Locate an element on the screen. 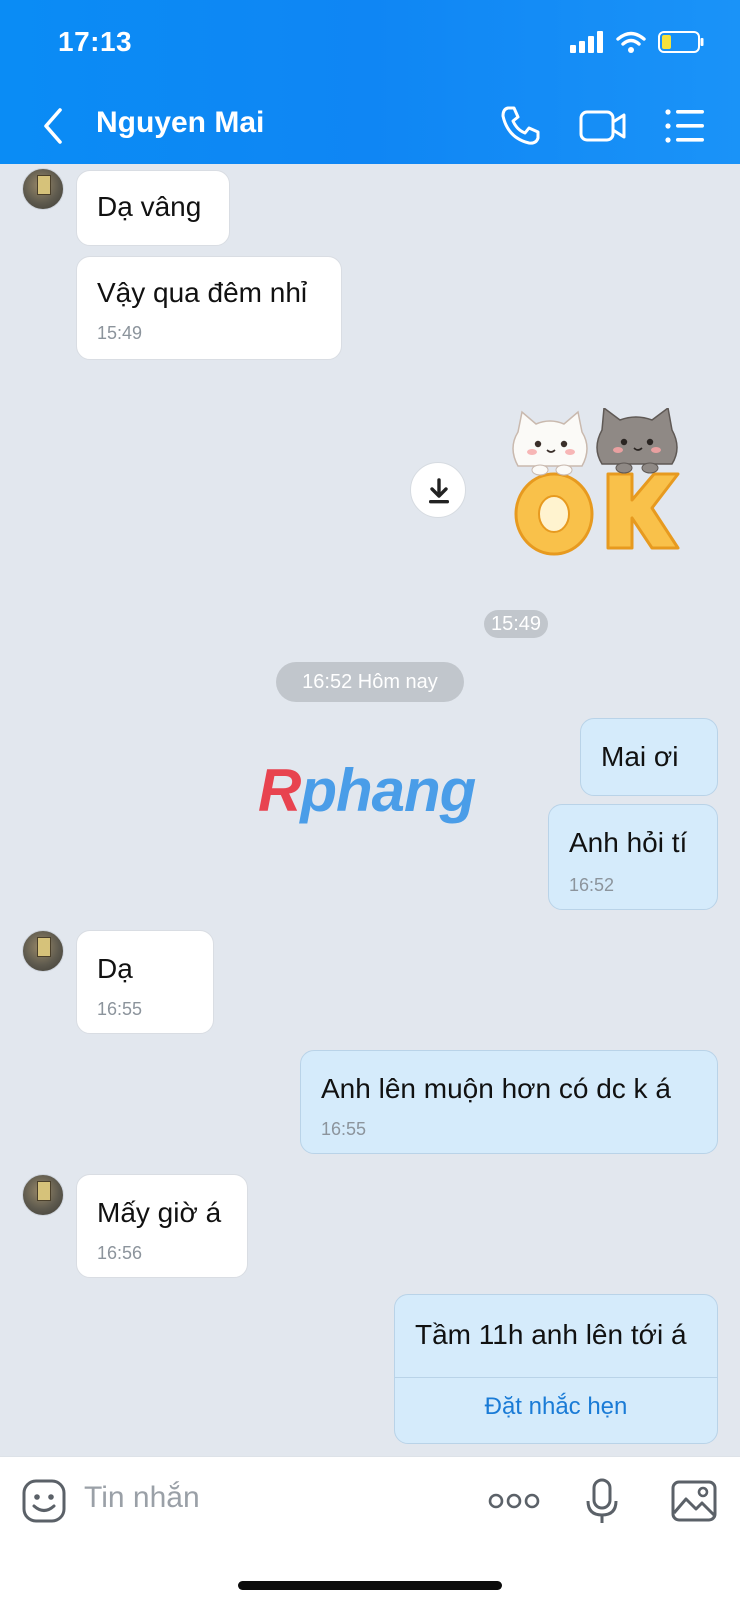 Image resolution: width=740 pixels, height=1600 pixels. message-text: Anh lên muộn hơn có dc k á is located at coordinates (496, 1088).